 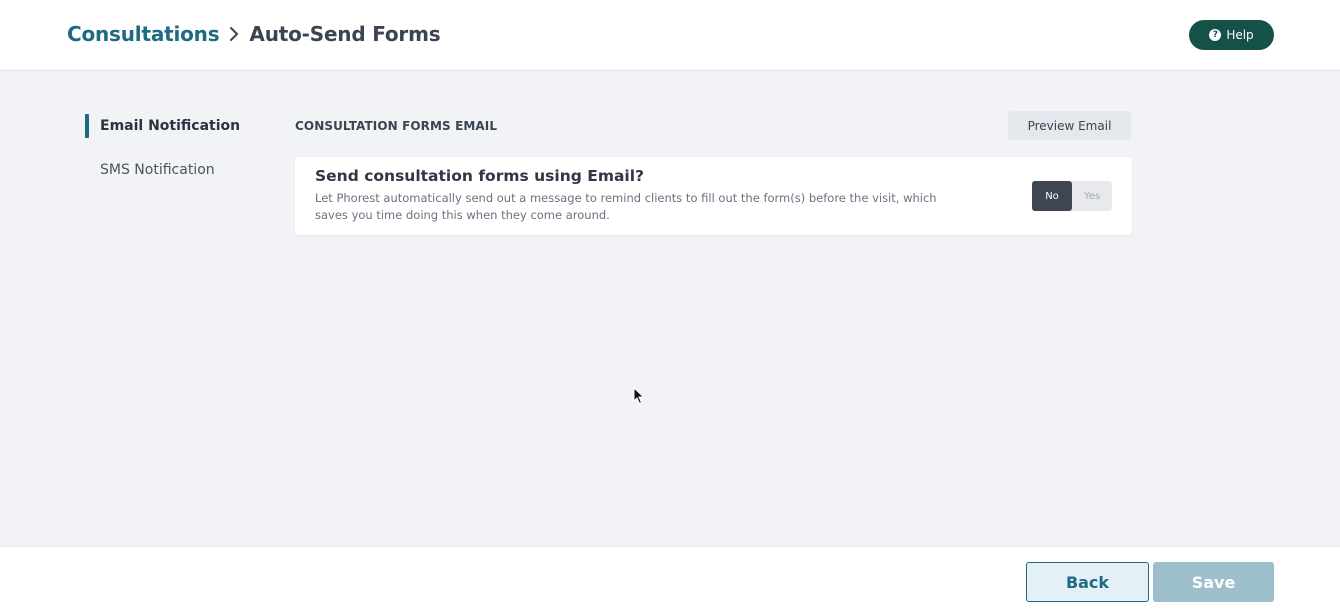 What do you see at coordinates (345, 34) in the screenshot?
I see `page-title: Auto-Send Forms` at bounding box center [345, 34].